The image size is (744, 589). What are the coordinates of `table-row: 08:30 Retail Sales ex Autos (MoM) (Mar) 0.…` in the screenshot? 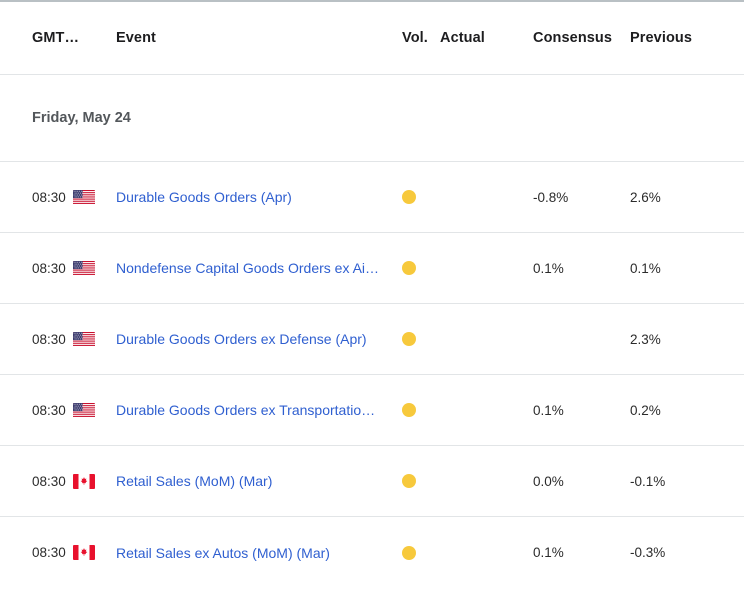 It's located at (372, 552).